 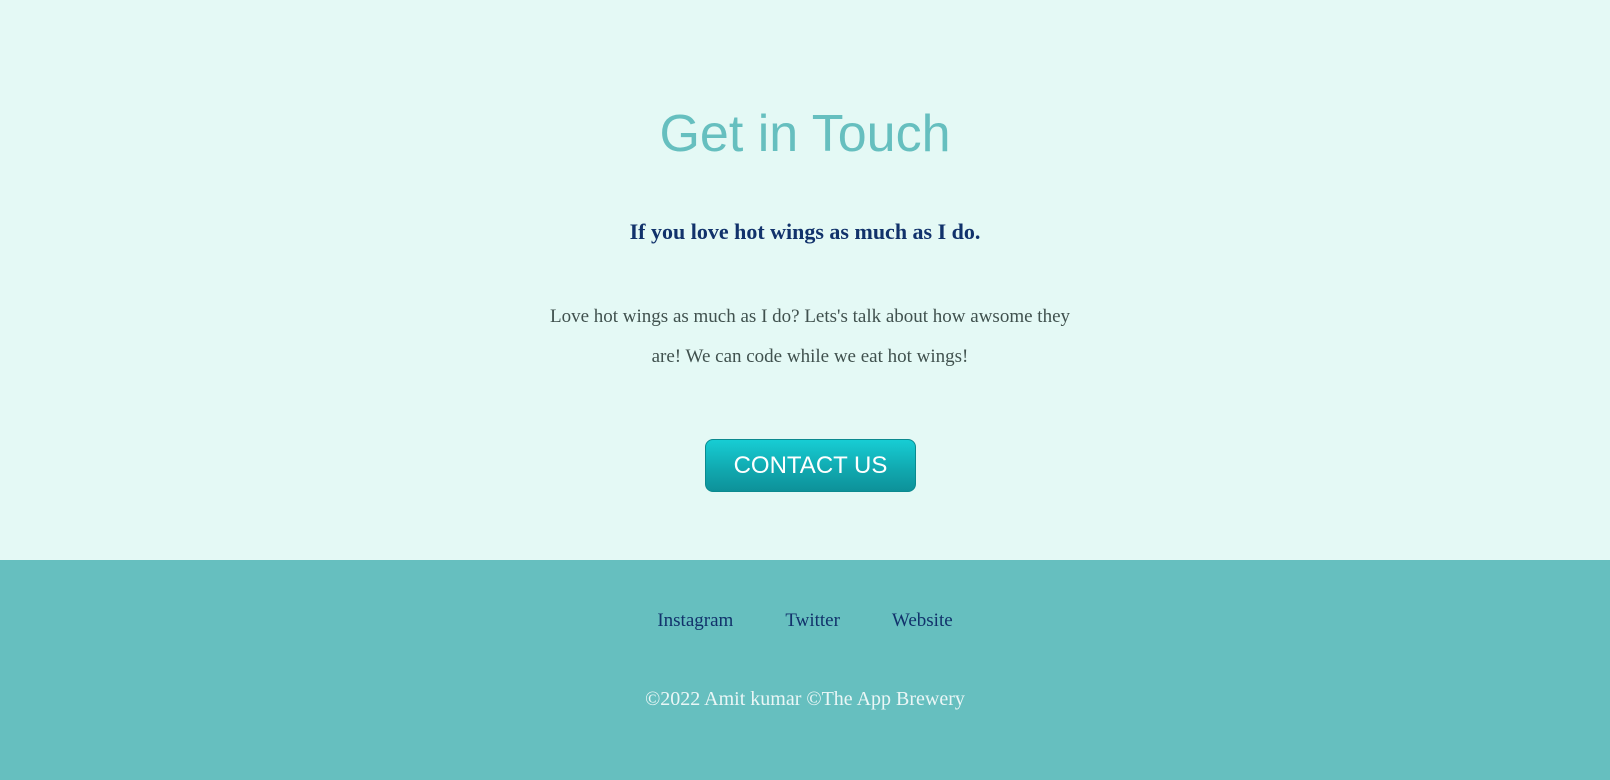 What do you see at coordinates (805, 699) in the screenshot?
I see `copyright-text: ©2022 Amit kumar ©The App Brewery` at bounding box center [805, 699].